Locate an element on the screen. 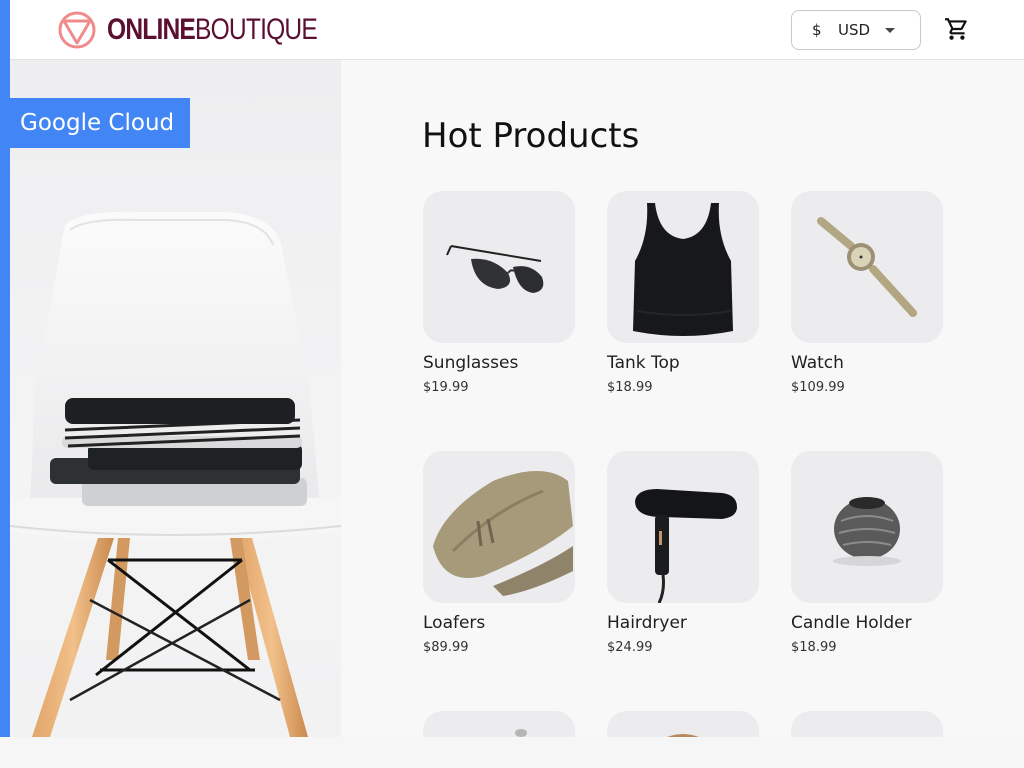 Image resolution: width=1024 pixels, height=768 pixels. product-card-tank-top: Tank Top $18.99 is located at coordinates (683, 293).